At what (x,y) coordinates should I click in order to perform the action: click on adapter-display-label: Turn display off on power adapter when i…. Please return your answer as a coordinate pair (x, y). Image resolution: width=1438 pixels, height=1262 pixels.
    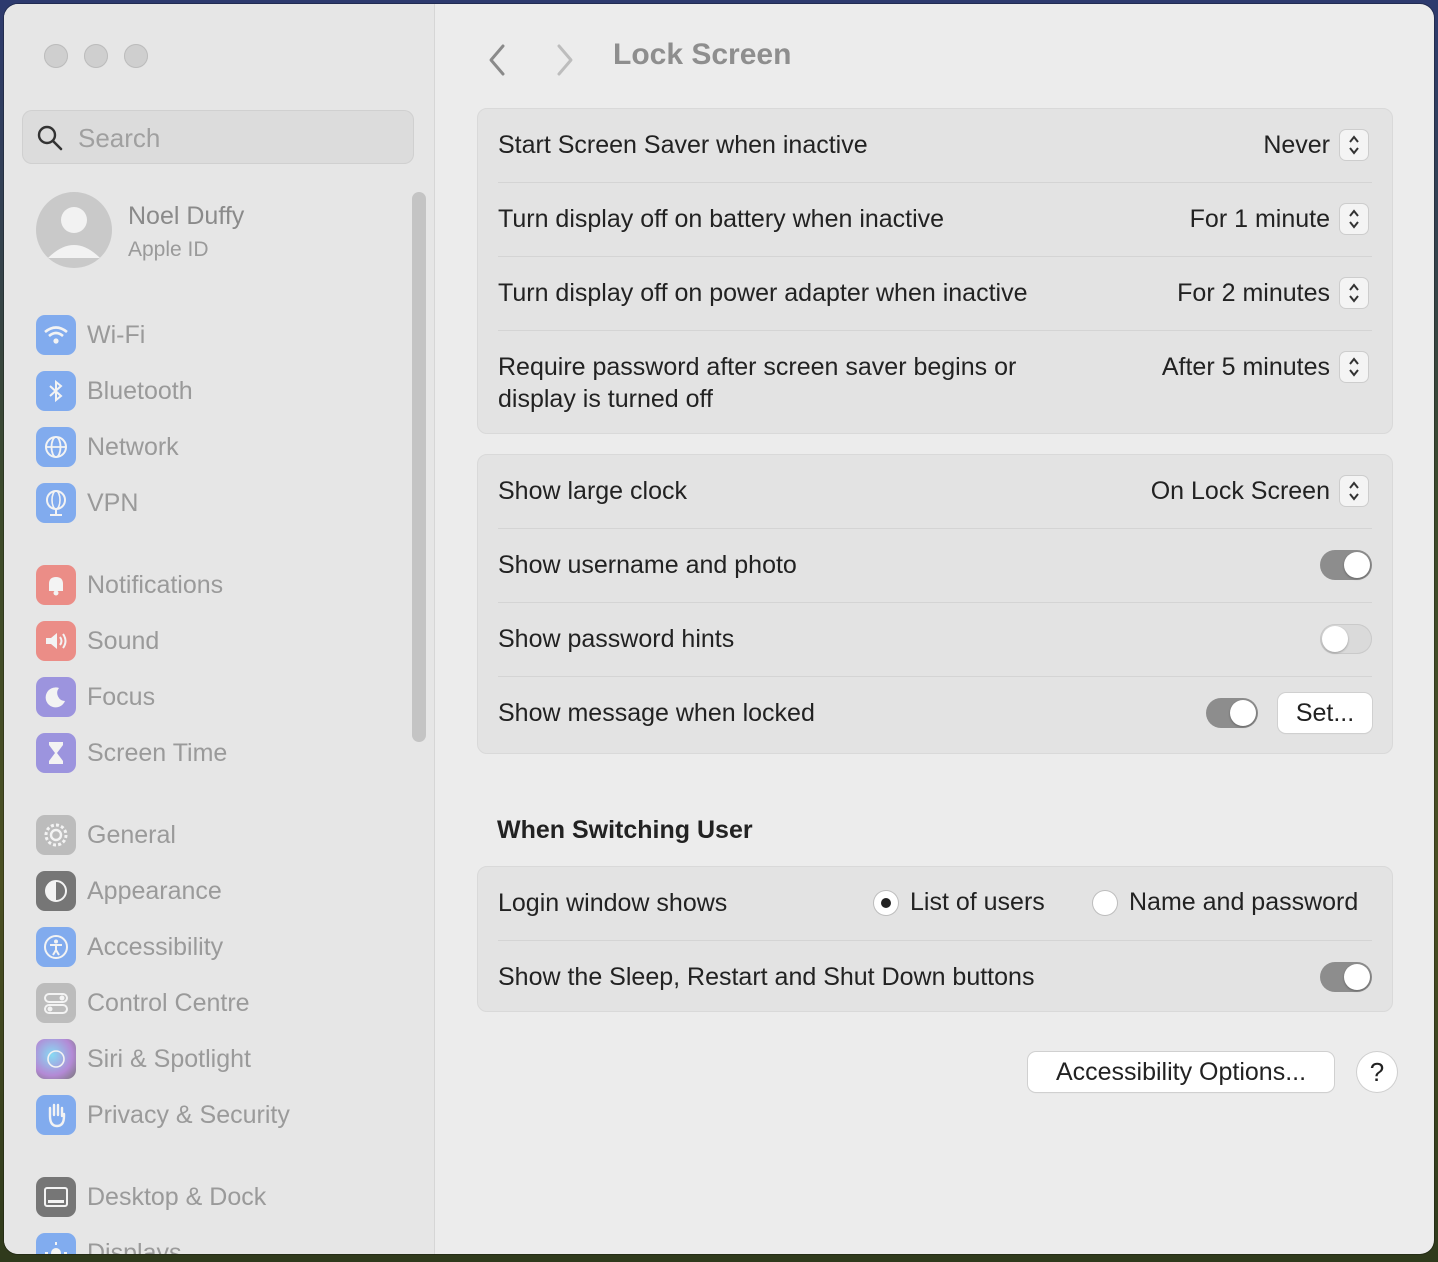
    Looking at the image, I should click on (763, 293).